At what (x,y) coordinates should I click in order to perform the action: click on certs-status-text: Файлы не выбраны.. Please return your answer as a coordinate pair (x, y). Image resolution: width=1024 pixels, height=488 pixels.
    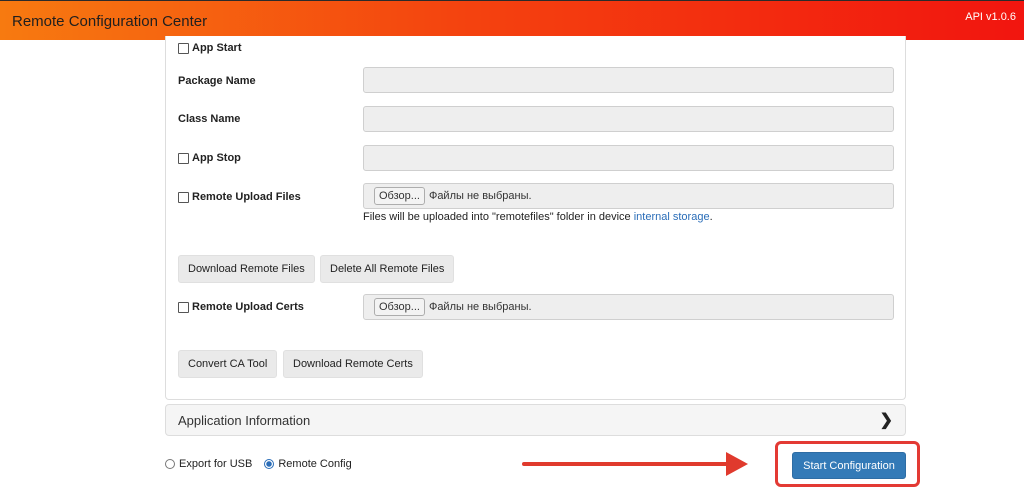
    Looking at the image, I should click on (480, 307).